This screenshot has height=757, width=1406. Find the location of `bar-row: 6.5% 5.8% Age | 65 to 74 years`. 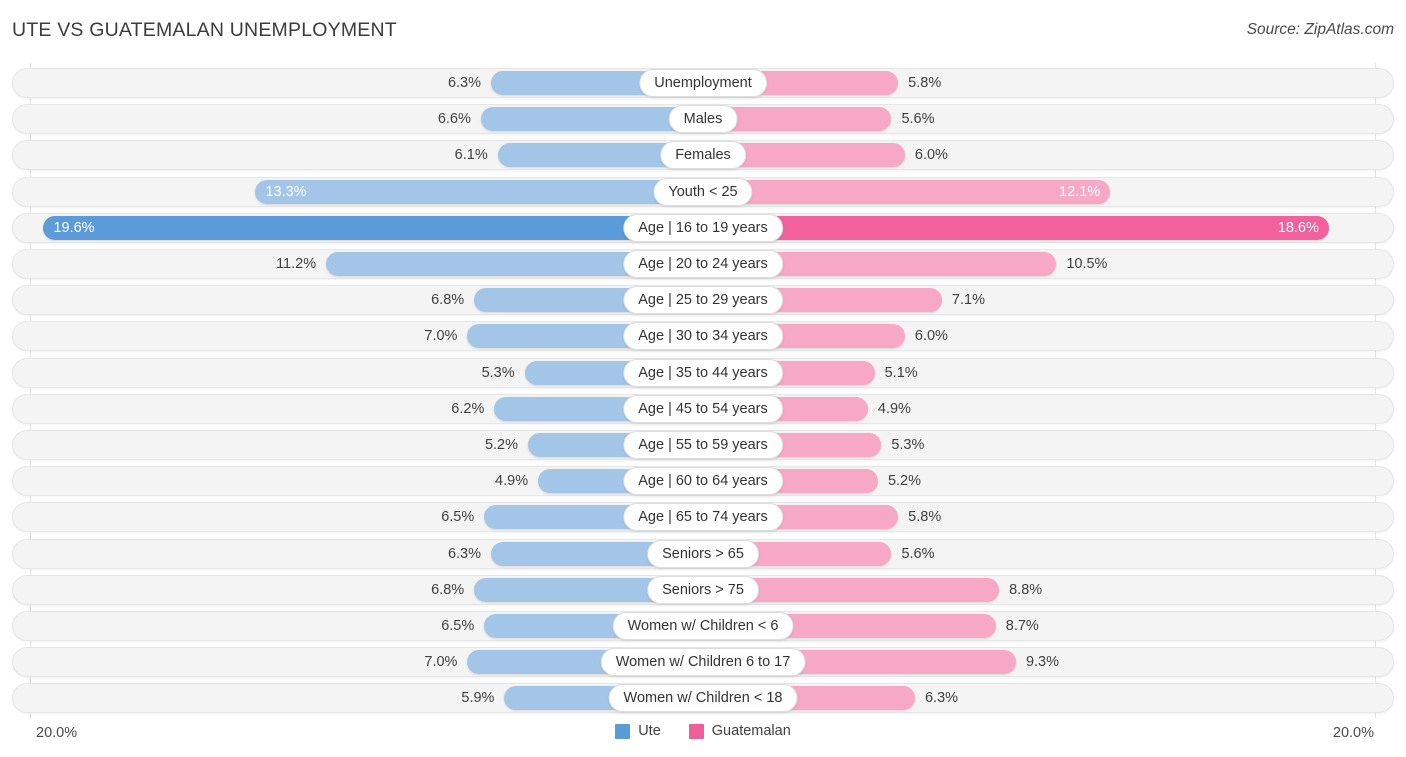

bar-row: 6.5% 5.8% Age | 65 to 74 years is located at coordinates (703, 517).